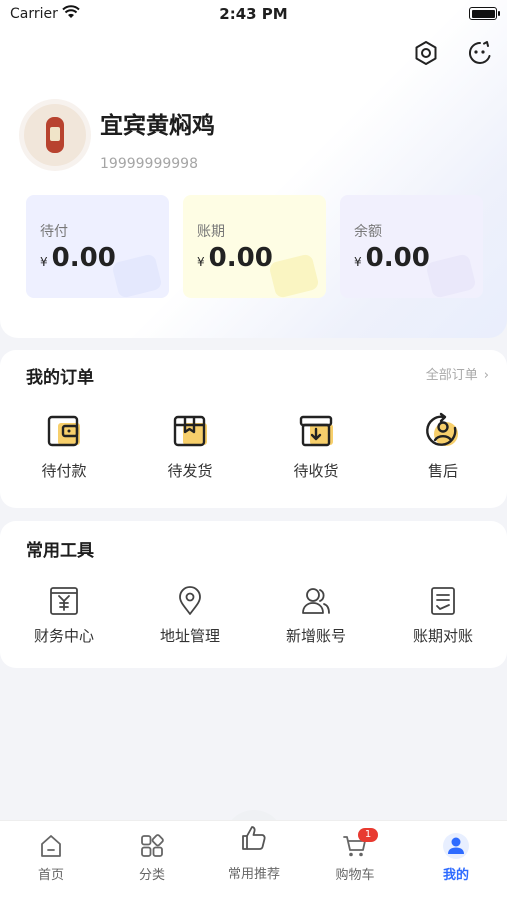 The width and height of the screenshot is (507, 900). I want to click on tab-mine: 我的, so click(456, 852).